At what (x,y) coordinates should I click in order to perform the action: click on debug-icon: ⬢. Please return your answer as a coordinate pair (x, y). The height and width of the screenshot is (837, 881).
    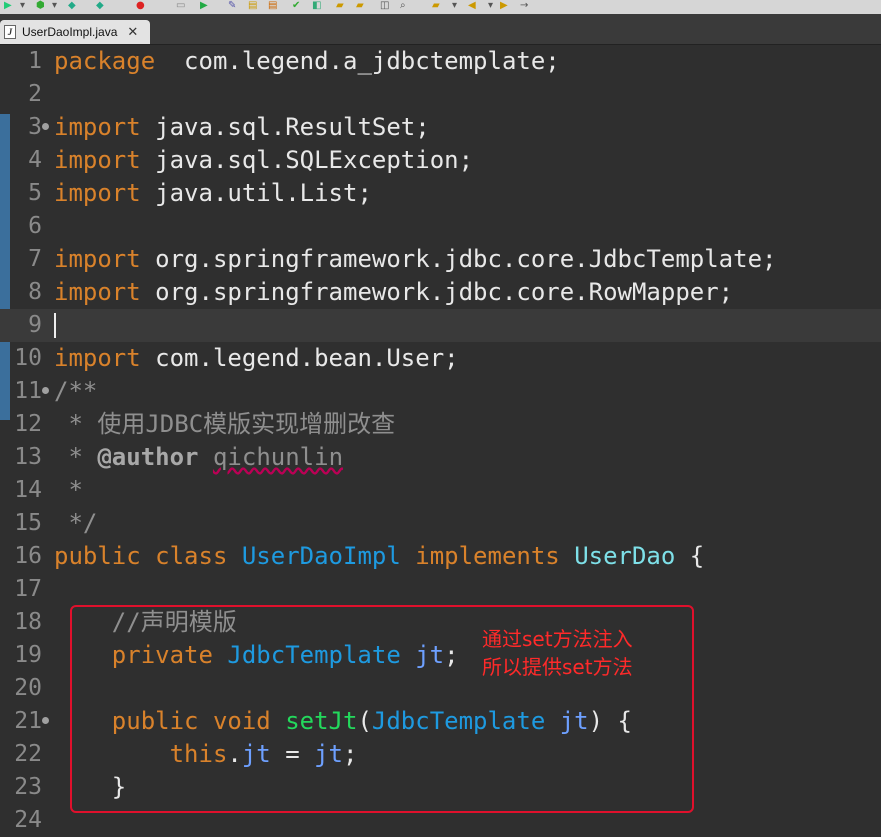
    Looking at the image, I should click on (40, 6).